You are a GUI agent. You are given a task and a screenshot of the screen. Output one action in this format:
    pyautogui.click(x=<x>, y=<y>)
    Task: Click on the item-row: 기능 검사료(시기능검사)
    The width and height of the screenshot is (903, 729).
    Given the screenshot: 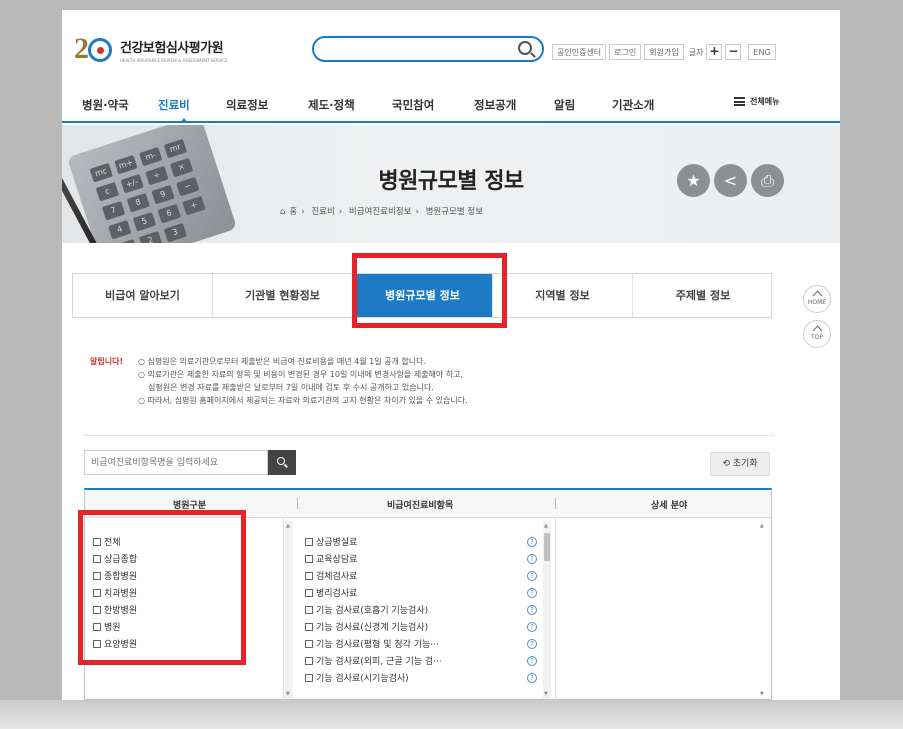 What is the action you would take?
    pyautogui.click(x=373, y=677)
    